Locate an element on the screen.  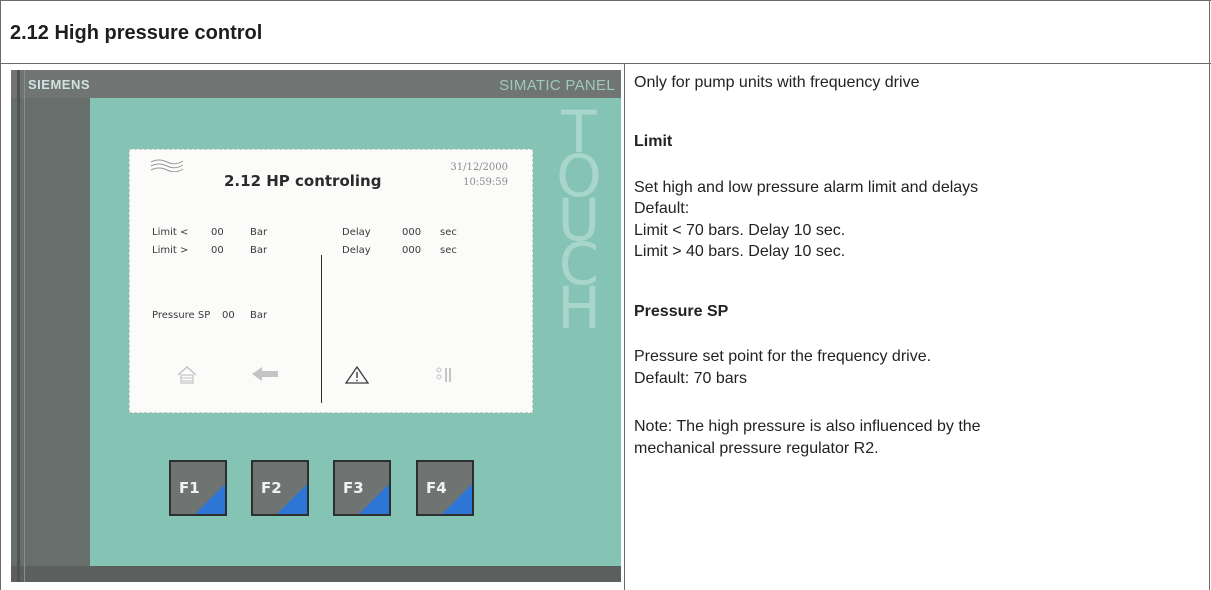
siemens-logo: SIEMENS is located at coordinates (59, 84).